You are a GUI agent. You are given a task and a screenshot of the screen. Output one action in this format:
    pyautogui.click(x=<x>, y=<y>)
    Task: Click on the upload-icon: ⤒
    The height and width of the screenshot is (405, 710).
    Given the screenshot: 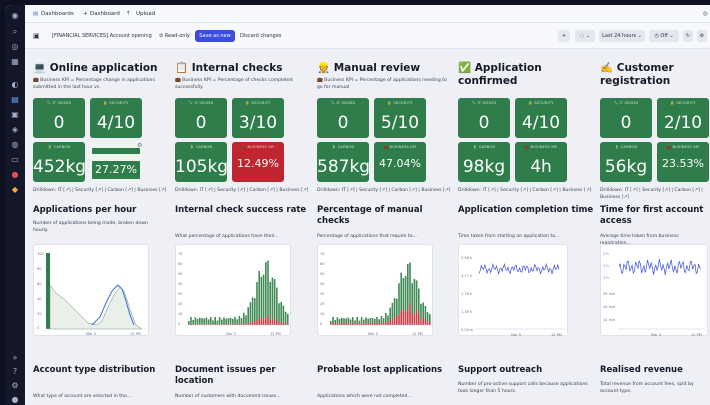 What is the action you would take?
    pyautogui.click(x=128, y=14)
    